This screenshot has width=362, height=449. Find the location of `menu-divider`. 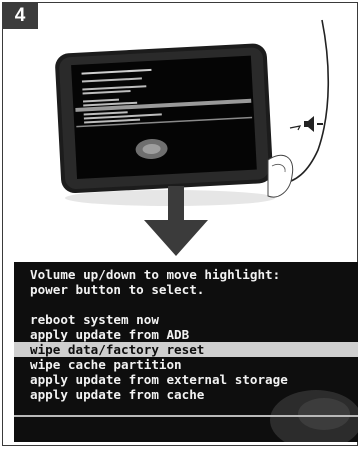

menu-divider is located at coordinates (186, 416).